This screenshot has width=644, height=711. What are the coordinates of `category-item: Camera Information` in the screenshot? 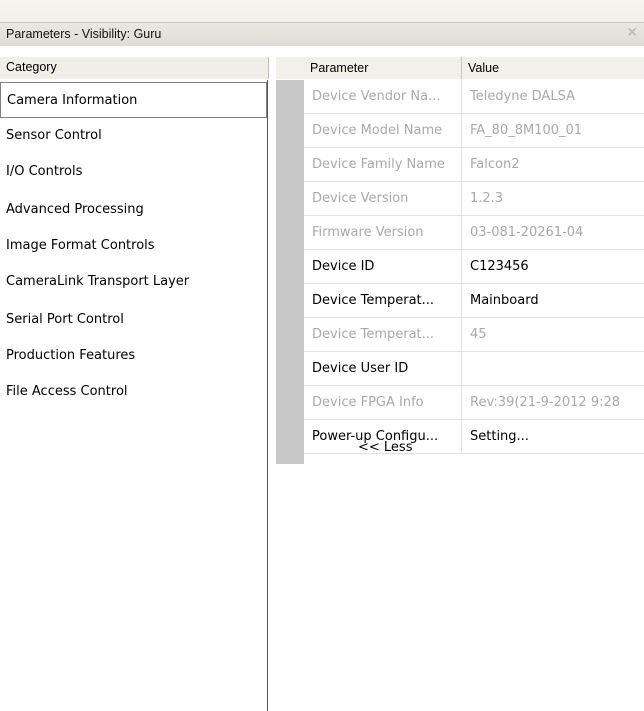 It's located at (133, 100).